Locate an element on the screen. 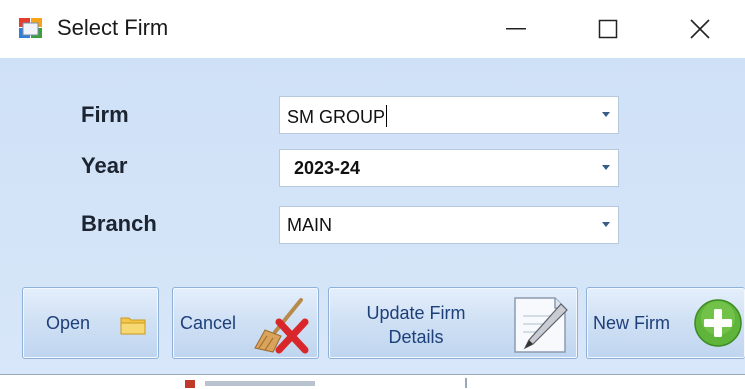  maximize-button is located at coordinates (608, 29).